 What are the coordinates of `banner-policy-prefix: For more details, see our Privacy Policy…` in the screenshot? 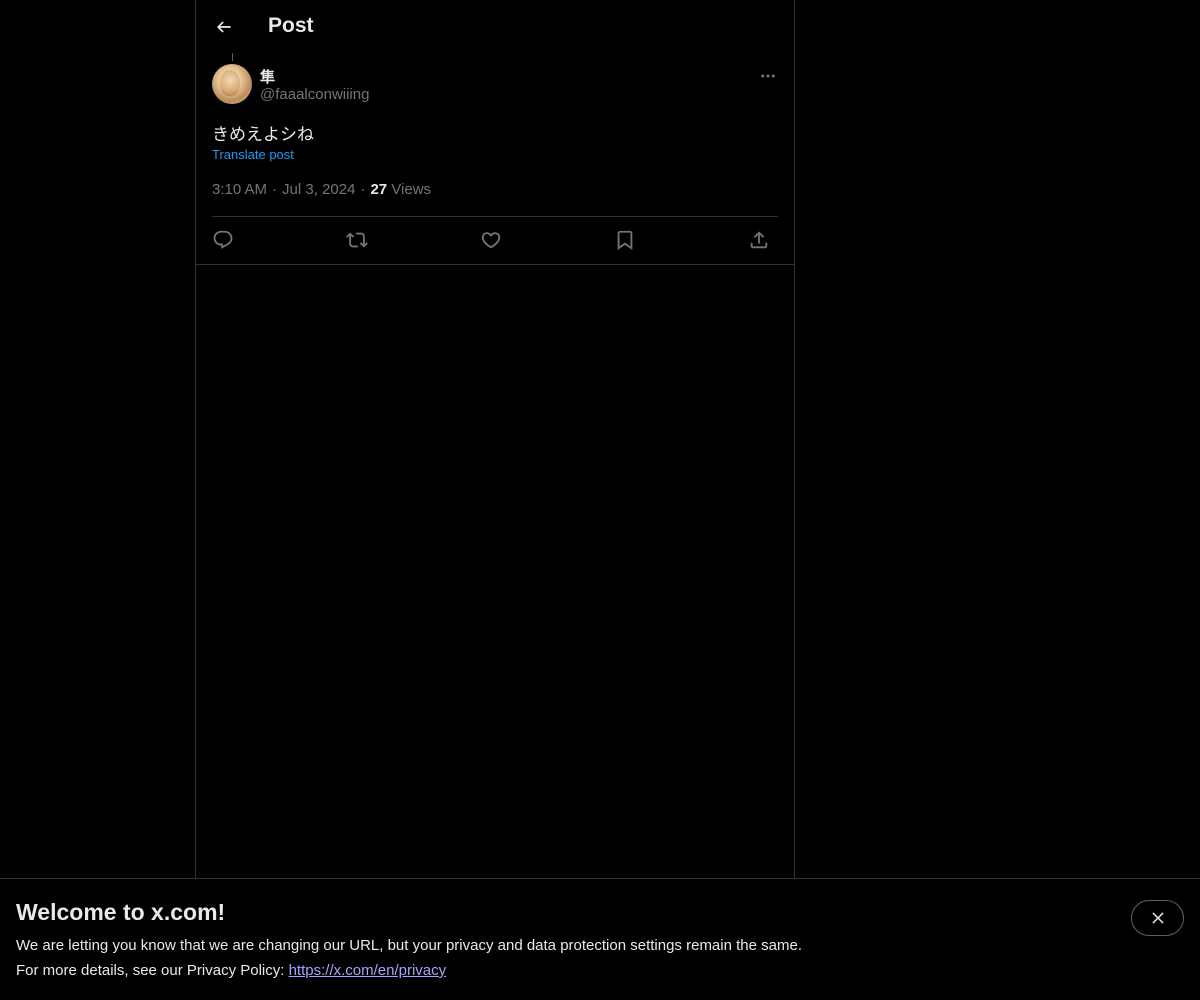 It's located at (152, 970).